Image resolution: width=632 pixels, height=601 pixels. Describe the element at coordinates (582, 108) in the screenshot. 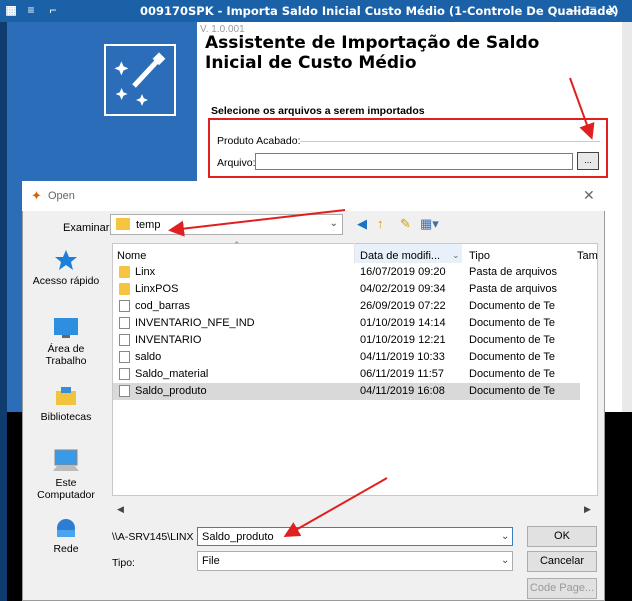

I see `annotation-arrow-browse` at that location.